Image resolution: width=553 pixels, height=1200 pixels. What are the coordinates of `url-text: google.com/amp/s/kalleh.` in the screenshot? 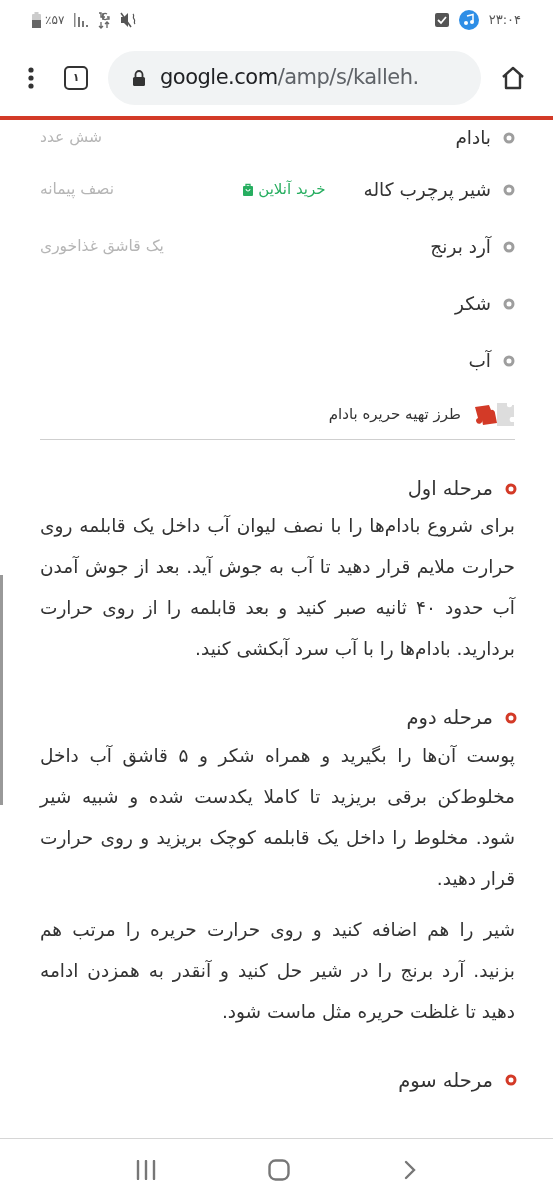 It's located at (289, 78).